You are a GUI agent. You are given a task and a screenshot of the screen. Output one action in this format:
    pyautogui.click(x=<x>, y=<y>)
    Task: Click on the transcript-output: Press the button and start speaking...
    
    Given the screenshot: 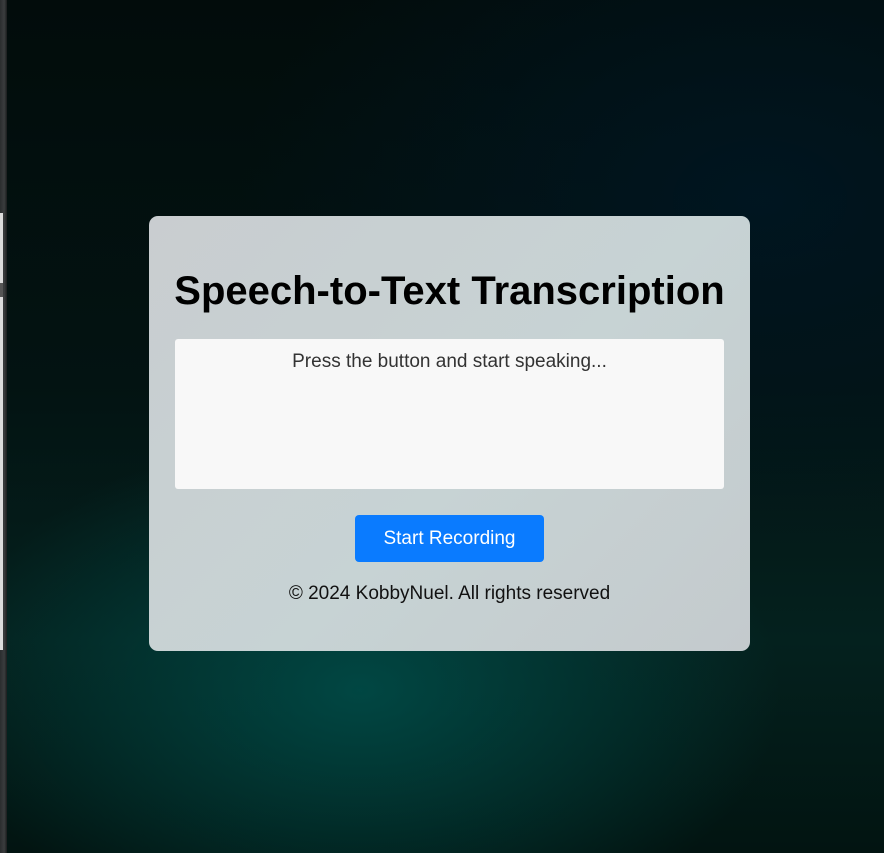 What is the action you would take?
    pyautogui.click(x=449, y=414)
    